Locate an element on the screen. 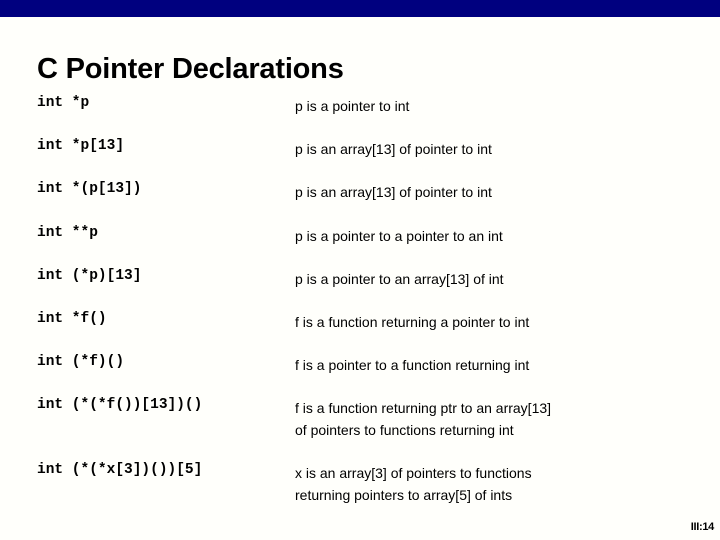 Image resolution: width=720 pixels, height=540 pixels. top-banner is located at coordinates (360, 8).